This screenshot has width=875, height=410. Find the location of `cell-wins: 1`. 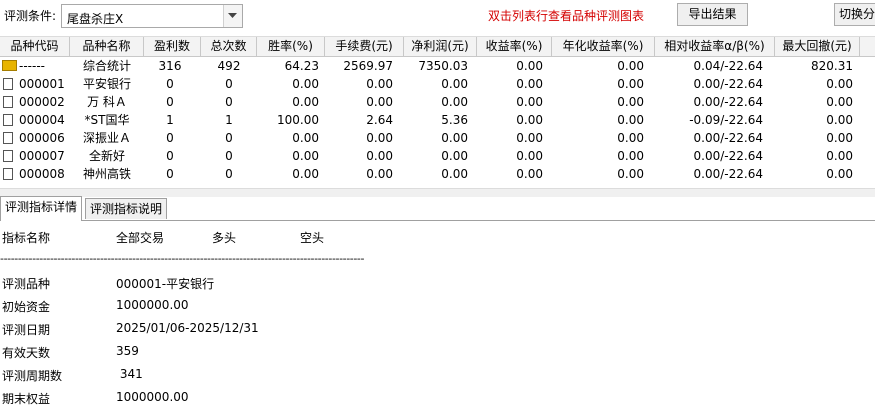

cell-wins: 1 is located at coordinates (170, 120).